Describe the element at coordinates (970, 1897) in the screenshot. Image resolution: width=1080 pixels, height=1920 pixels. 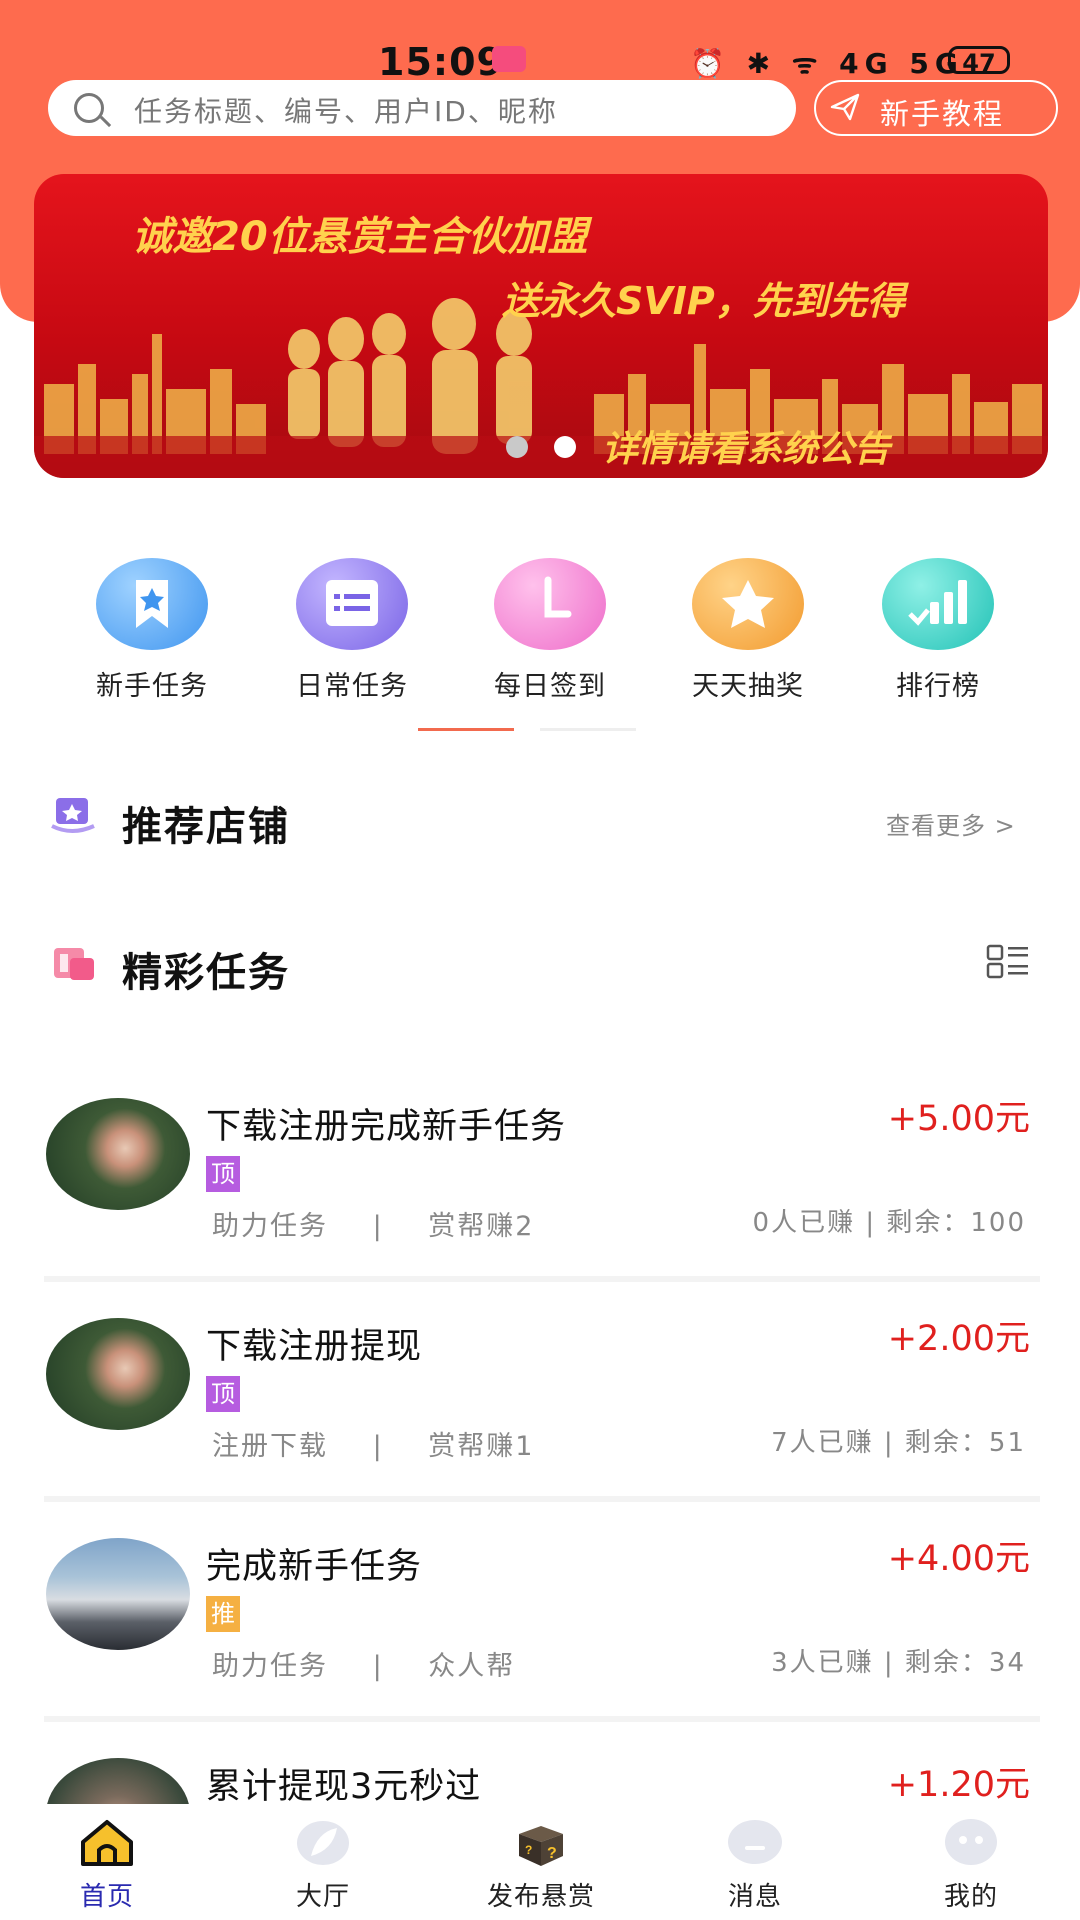
I see `nav-label: 我的` at that location.